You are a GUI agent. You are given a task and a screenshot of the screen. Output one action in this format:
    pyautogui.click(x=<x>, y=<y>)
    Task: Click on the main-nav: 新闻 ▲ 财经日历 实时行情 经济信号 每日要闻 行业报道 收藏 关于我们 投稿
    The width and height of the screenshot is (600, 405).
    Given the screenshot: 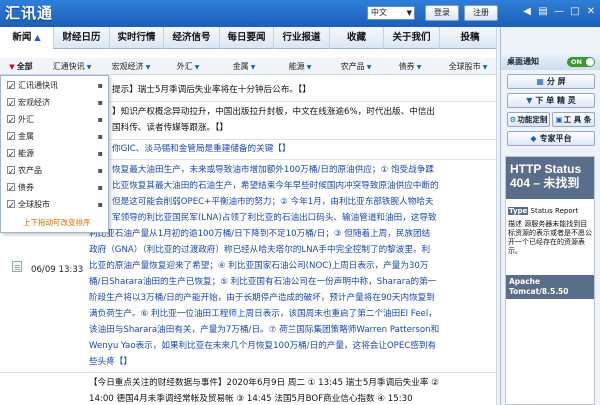 What is the action you would take?
    pyautogui.click(x=250, y=38)
    